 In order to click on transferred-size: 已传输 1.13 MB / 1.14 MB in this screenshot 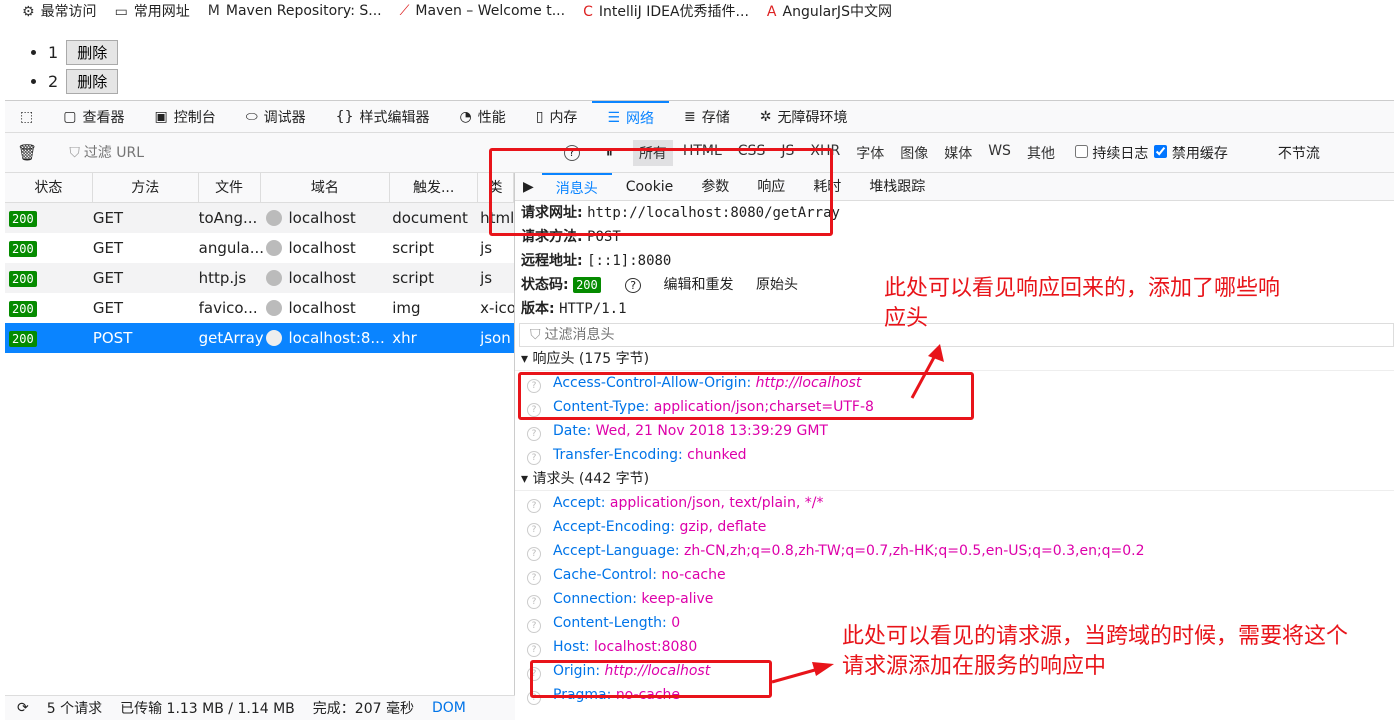, I will do `click(207, 709)`.